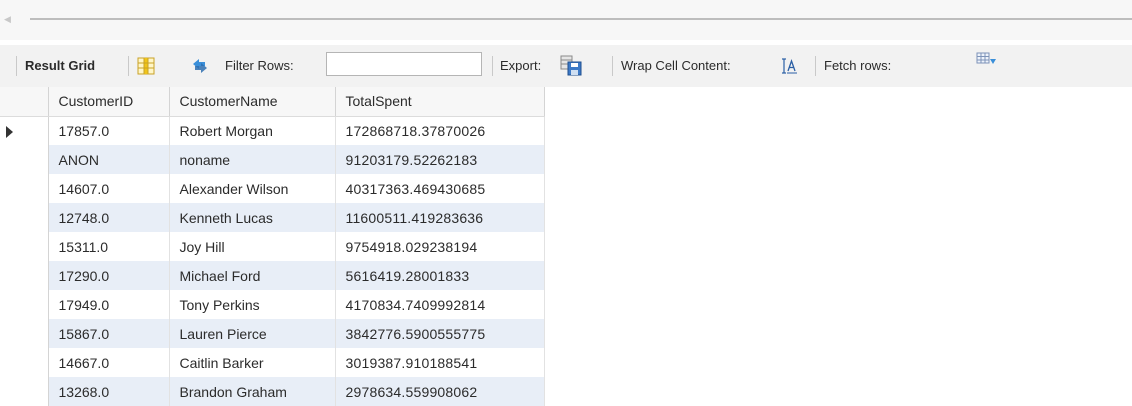 This screenshot has width=1132, height=406. What do you see at coordinates (9, 19) in the screenshot?
I see `scroll-left-arrow-icon: ◀` at bounding box center [9, 19].